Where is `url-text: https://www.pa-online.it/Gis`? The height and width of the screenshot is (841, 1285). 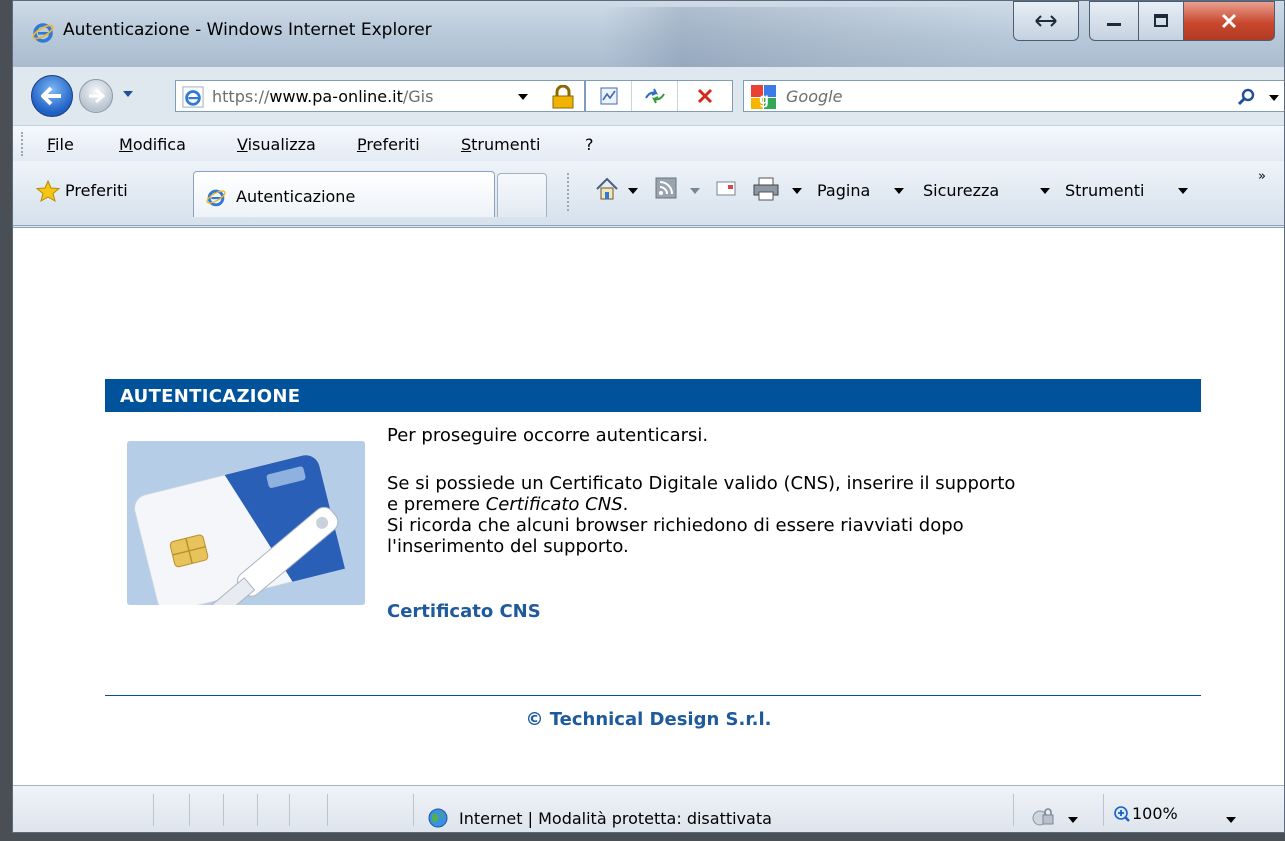
url-text: https://www.pa-online.it/Gis is located at coordinates (322, 96).